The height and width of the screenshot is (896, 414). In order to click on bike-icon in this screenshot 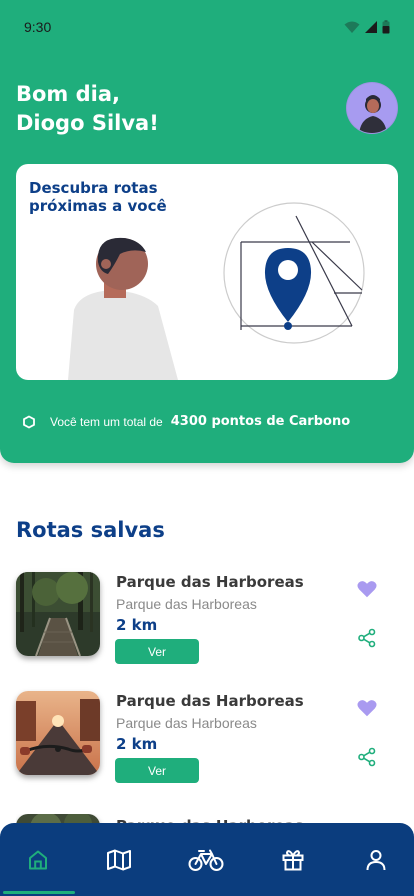, I will do `click(206, 860)`.